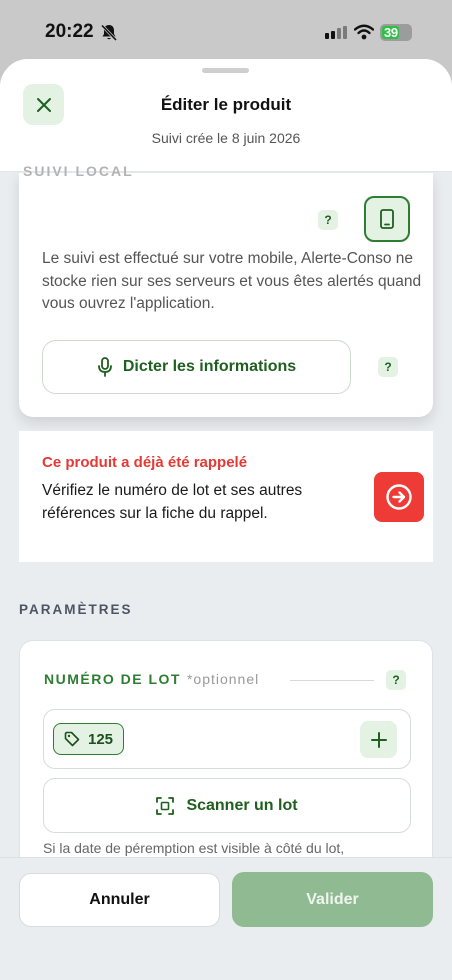 This screenshot has height=980, width=452. I want to click on arrow-right-circle-icon, so click(399, 497).